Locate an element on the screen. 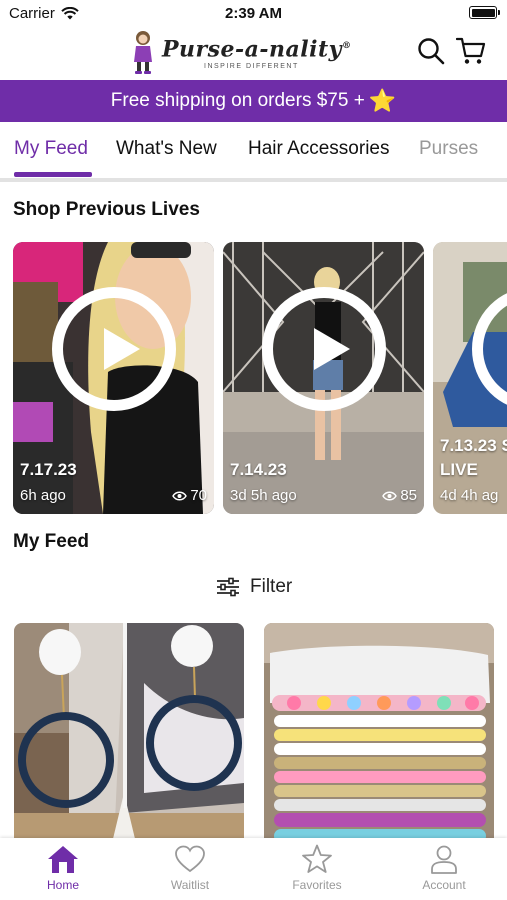 The height and width of the screenshot is (900, 507). active-tab-indicator is located at coordinates (53, 174).